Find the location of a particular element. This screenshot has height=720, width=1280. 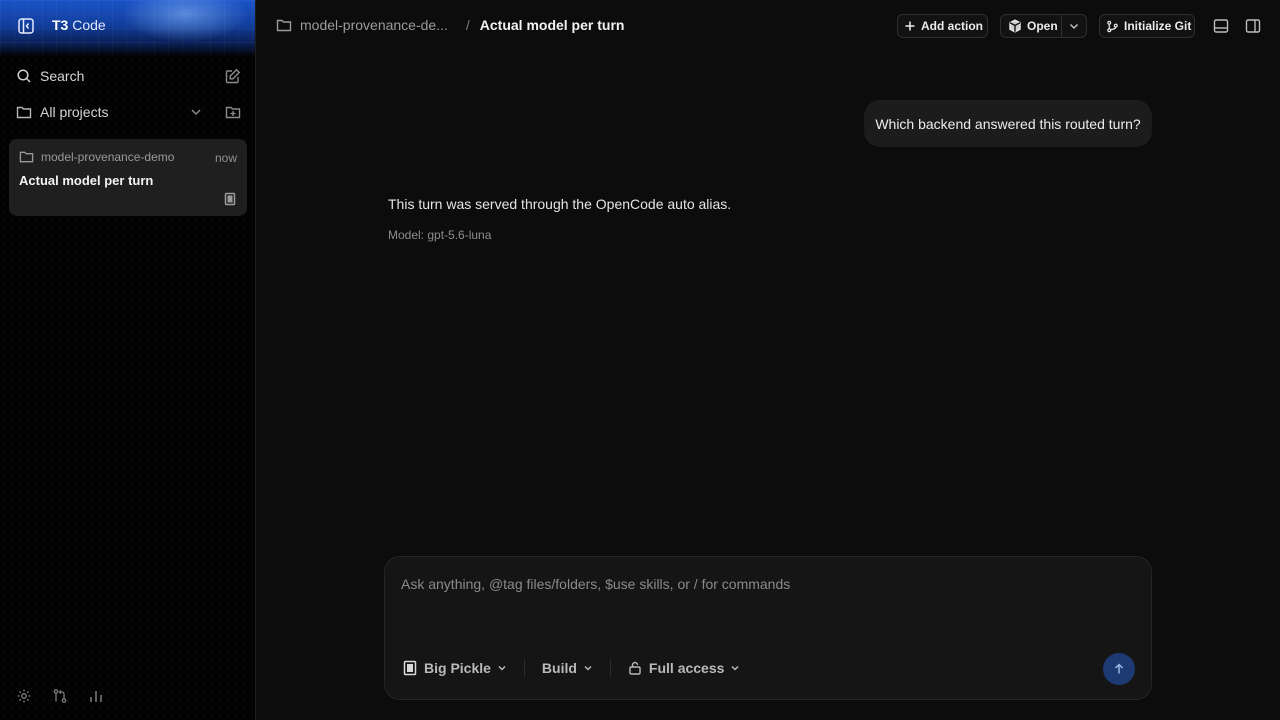

git-branch-icon is located at coordinates (1112, 26).